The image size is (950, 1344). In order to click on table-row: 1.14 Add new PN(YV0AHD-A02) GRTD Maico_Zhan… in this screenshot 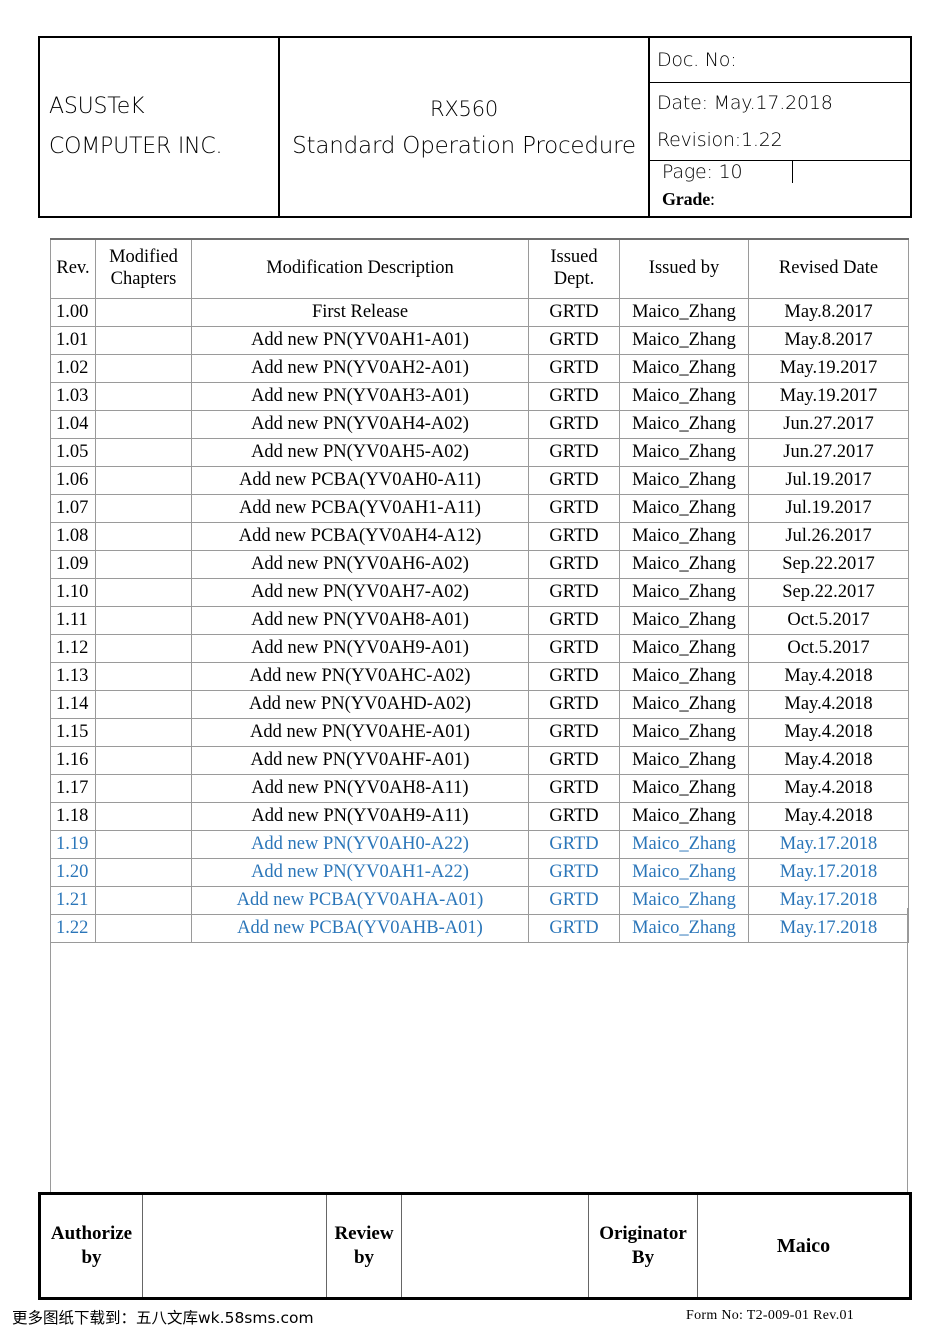, I will do `click(479, 704)`.